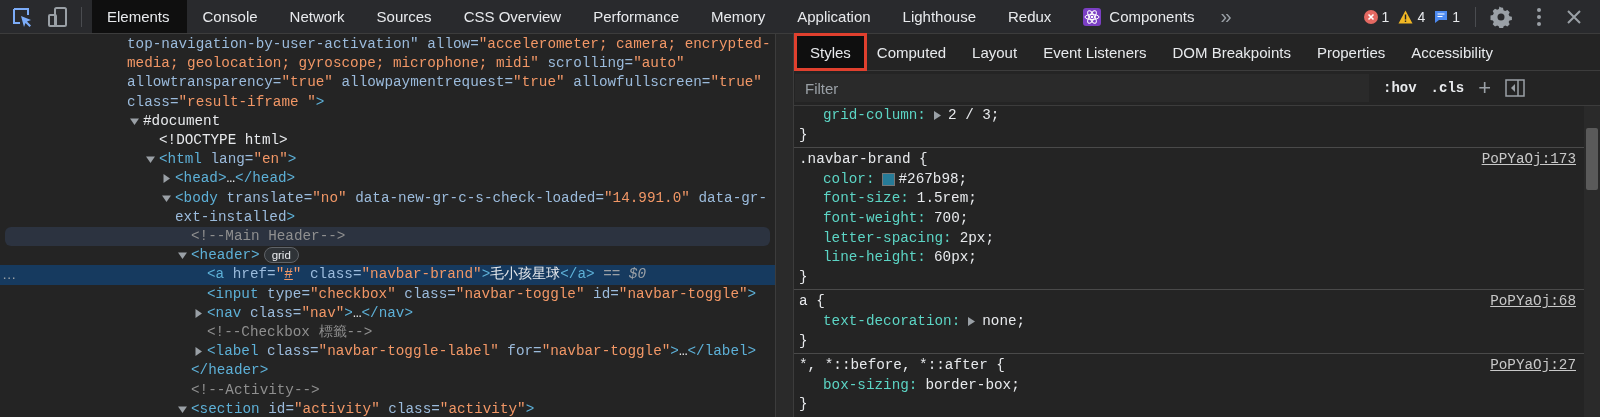 The width and height of the screenshot is (1600, 417). Describe the element at coordinates (1533, 302) in the screenshot. I see `source-link: PoPYaOj:68` at that location.